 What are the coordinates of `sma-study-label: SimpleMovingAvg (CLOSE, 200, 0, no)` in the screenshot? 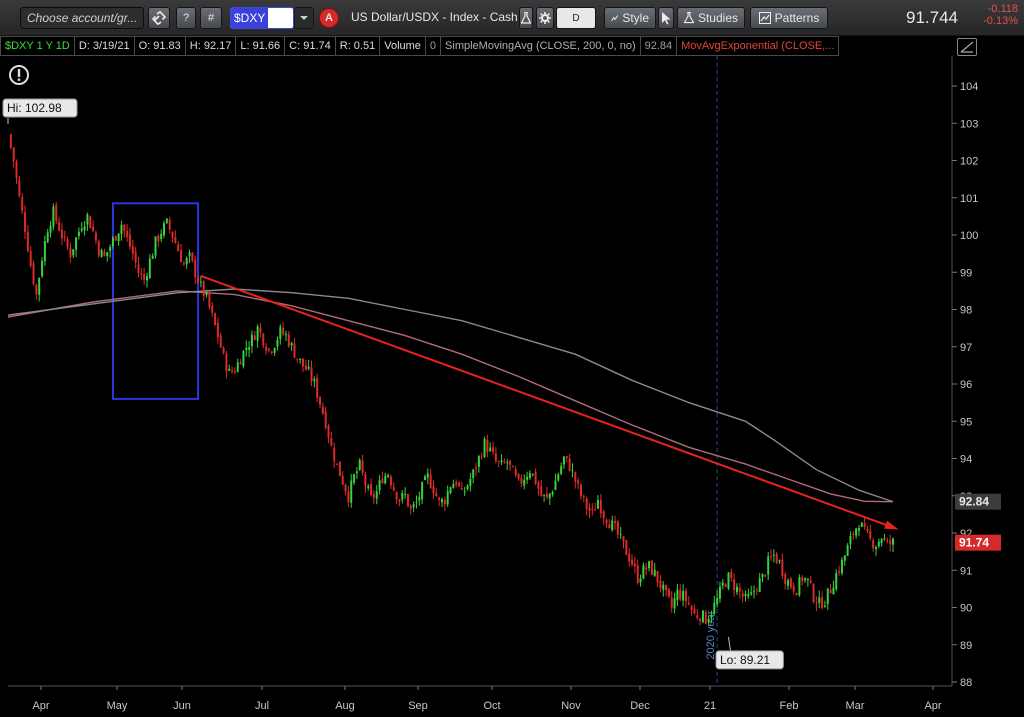 It's located at (541, 46).